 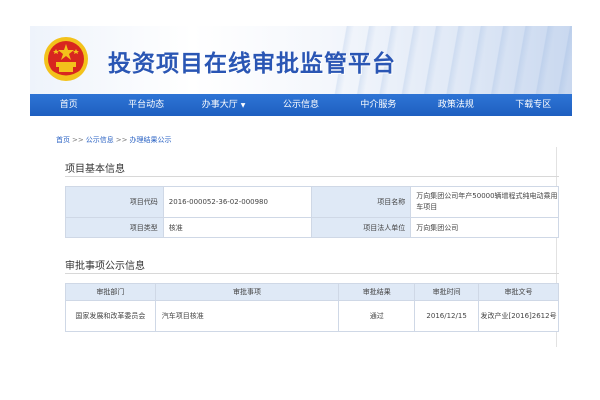 I want to click on table-header-row: 审批部门 审批事项 审批结果 审批时间 审批文号, so click(x=312, y=292).